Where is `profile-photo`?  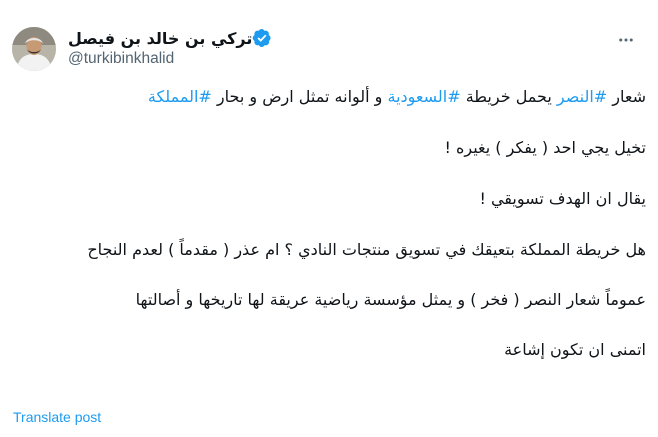 profile-photo is located at coordinates (34, 49).